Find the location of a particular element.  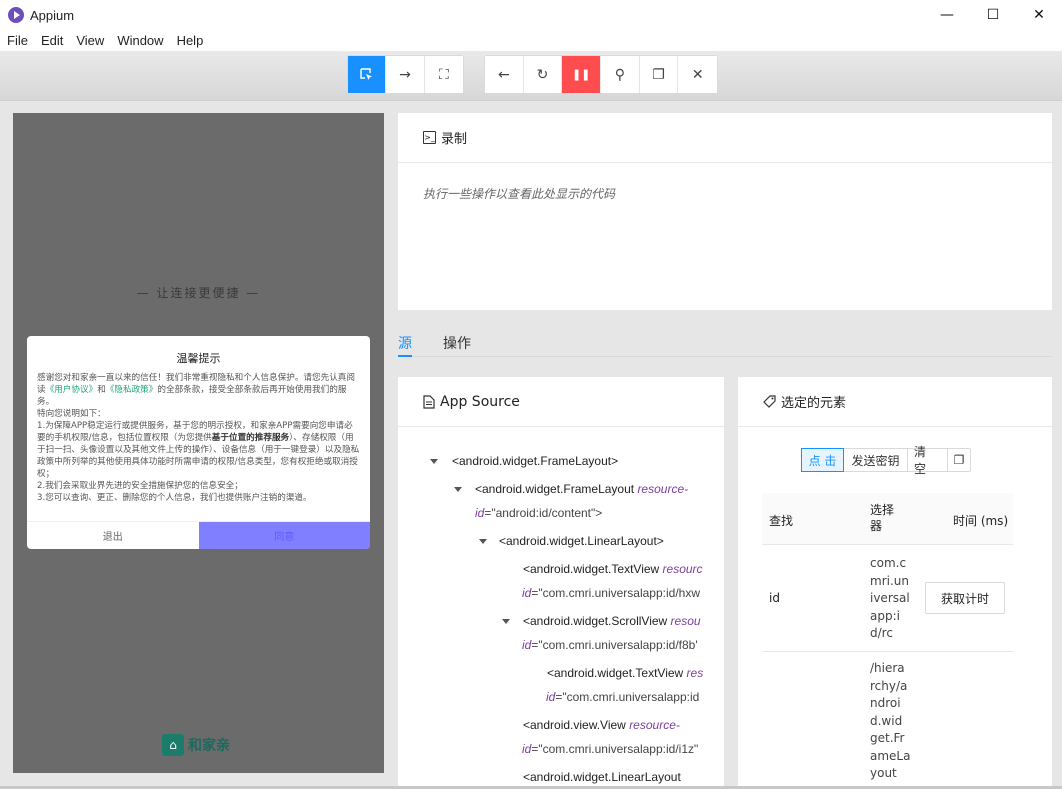

recorder-hint: 执行一些操作以查看此处显示的代码 is located at coordinates (519, 194).